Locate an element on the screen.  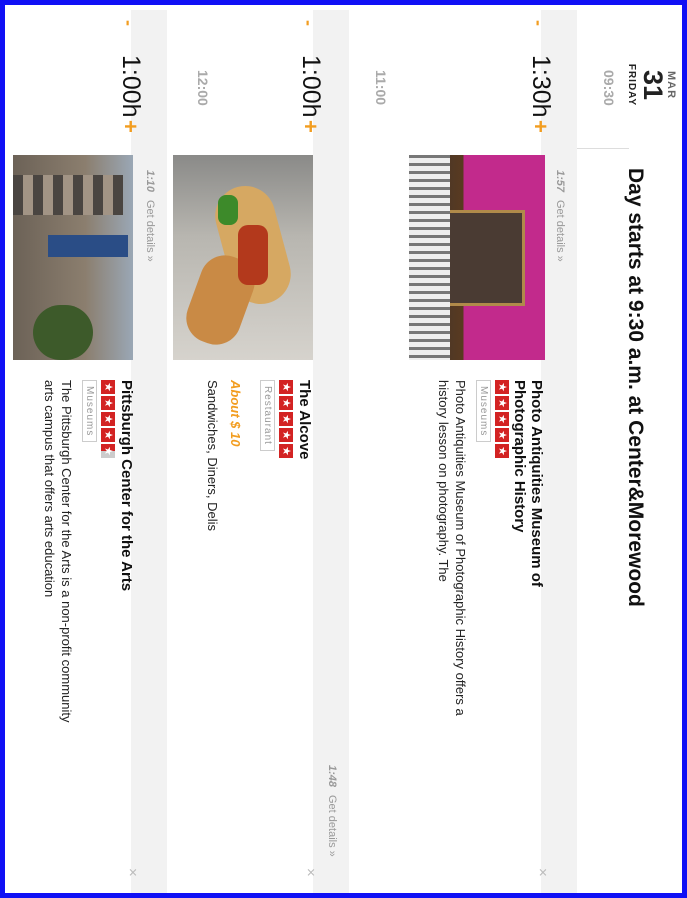
date-weekday: FRIDAY is located at coordinates (631, 85).